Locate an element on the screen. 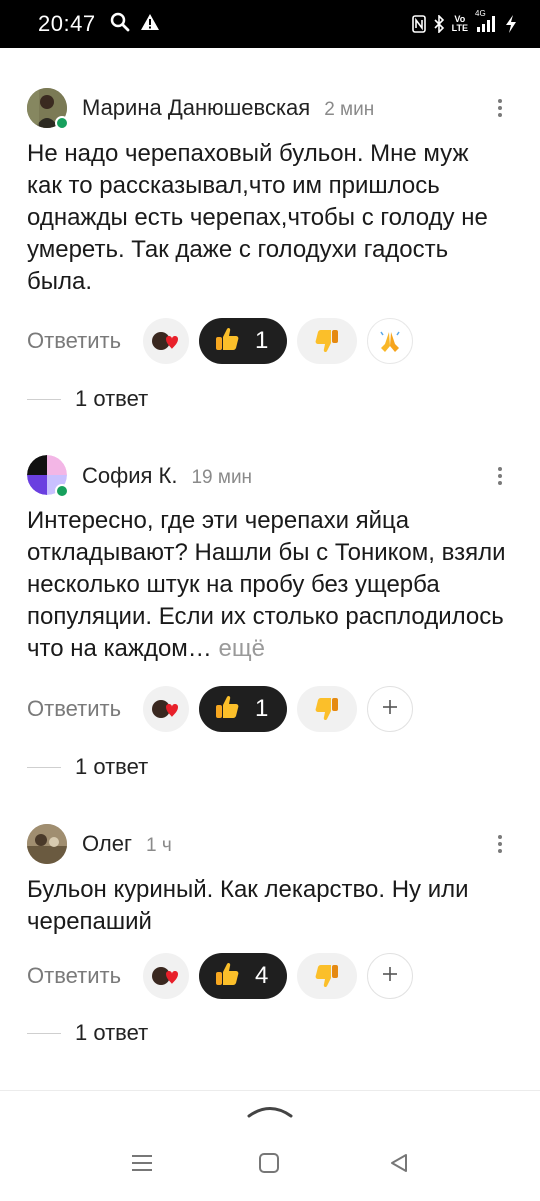 Image resolution: width=540 pixels, height=1201 pixels. network-type: 4G is located at coordinates (480, 13).